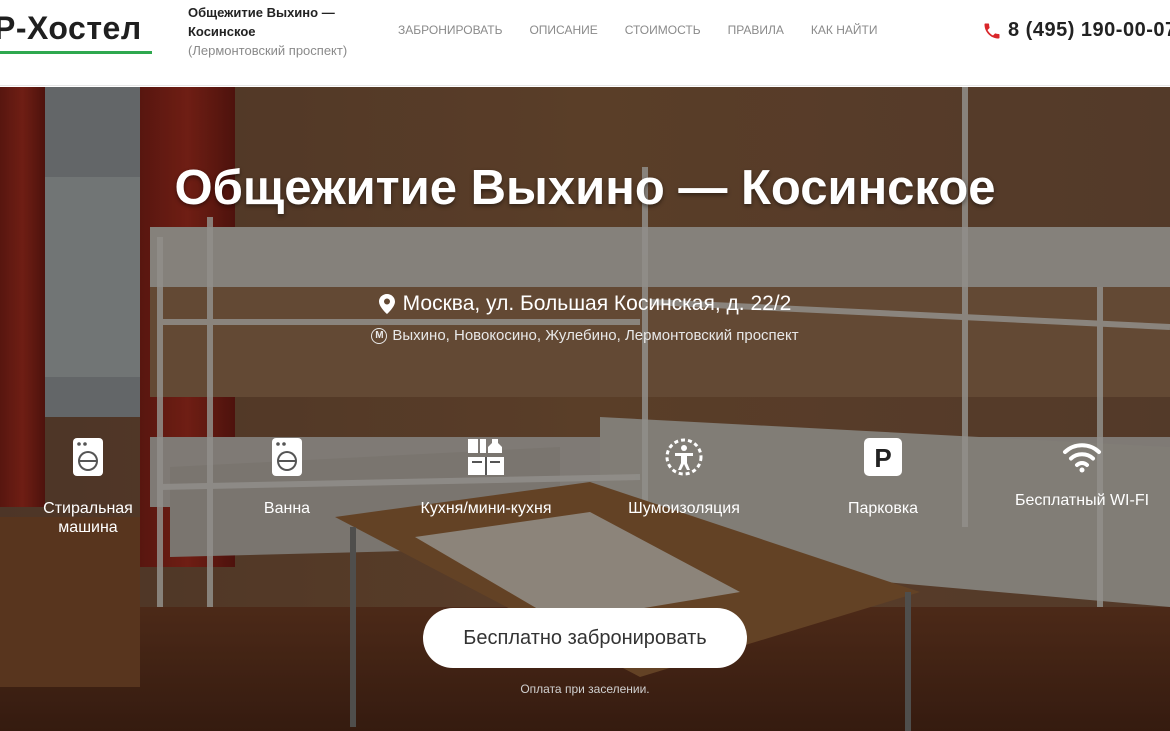  I want to click on nav-price: Стоимость, so click(663, 30).